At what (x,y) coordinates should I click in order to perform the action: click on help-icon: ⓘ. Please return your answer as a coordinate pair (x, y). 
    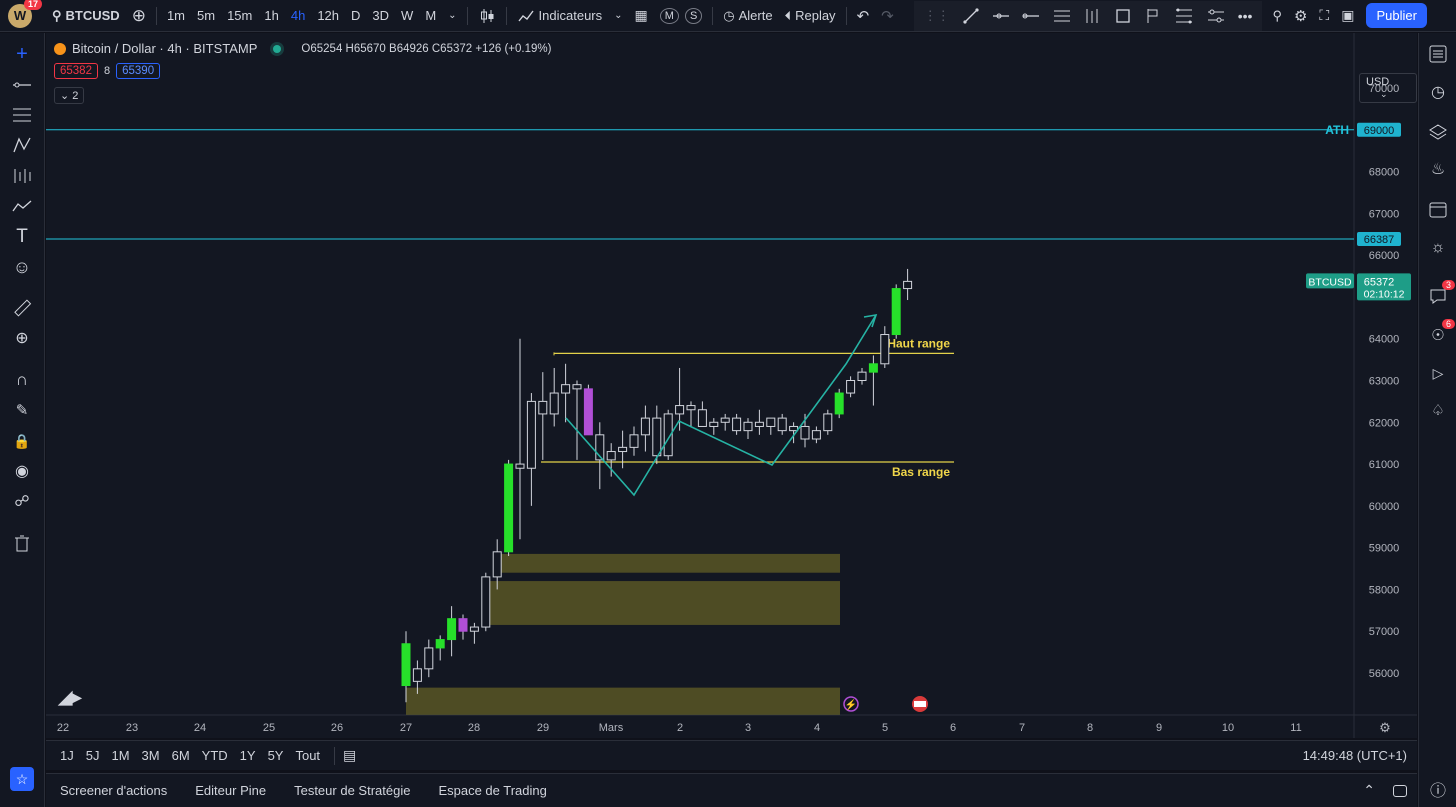
    Looking at the image, I should click on (1438, 789).